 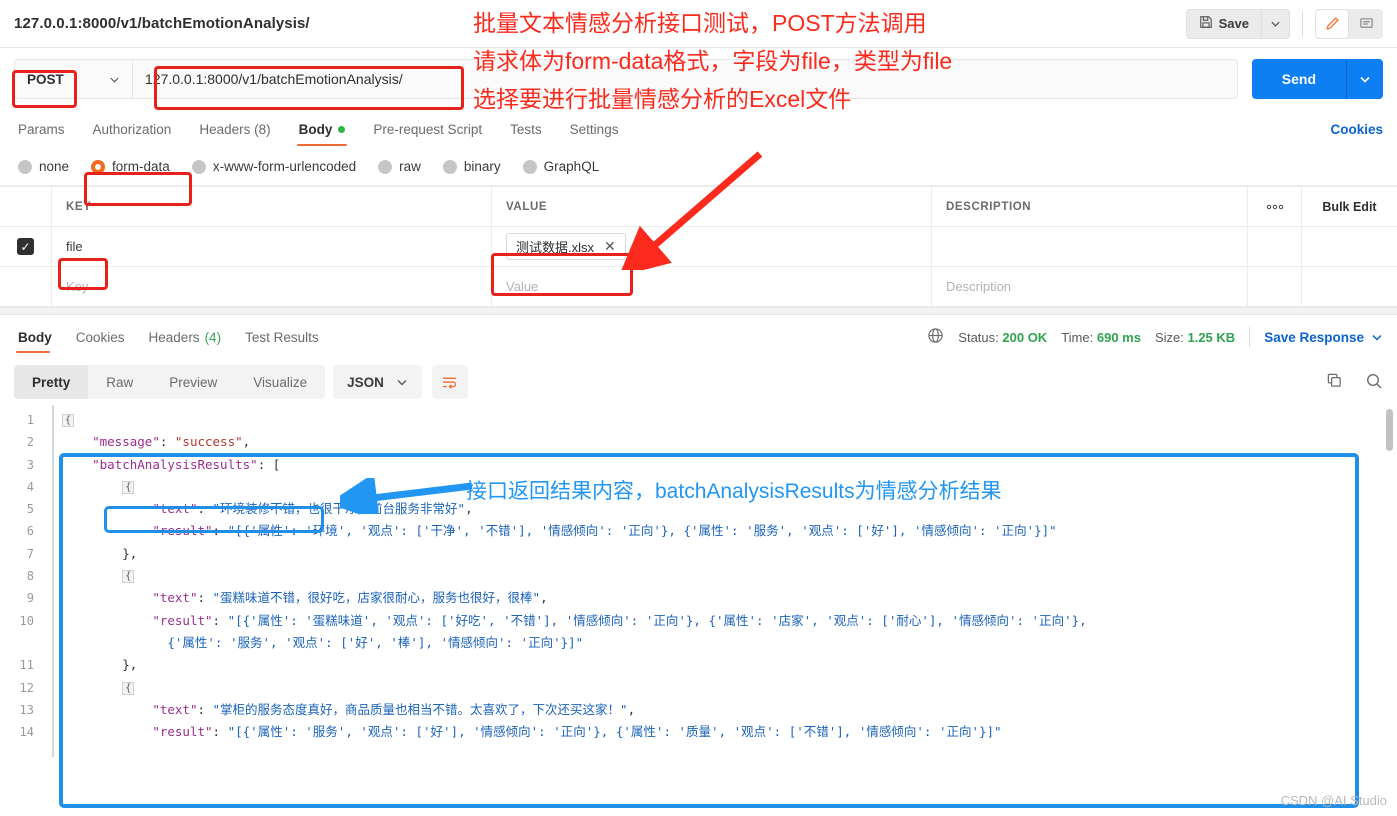 What do you see at coordinates (26, 709) in the screenshot?
I see `line-number: 13` at bounding box center [26, 709].